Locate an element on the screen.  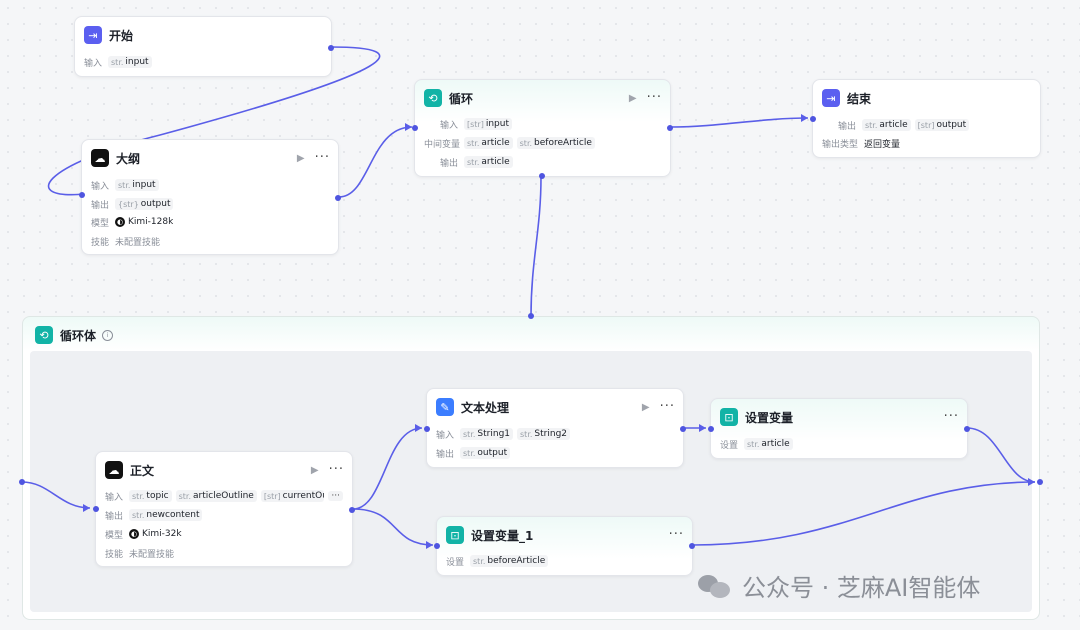
node-title: 大纲 is located at coordinates (128, 158).